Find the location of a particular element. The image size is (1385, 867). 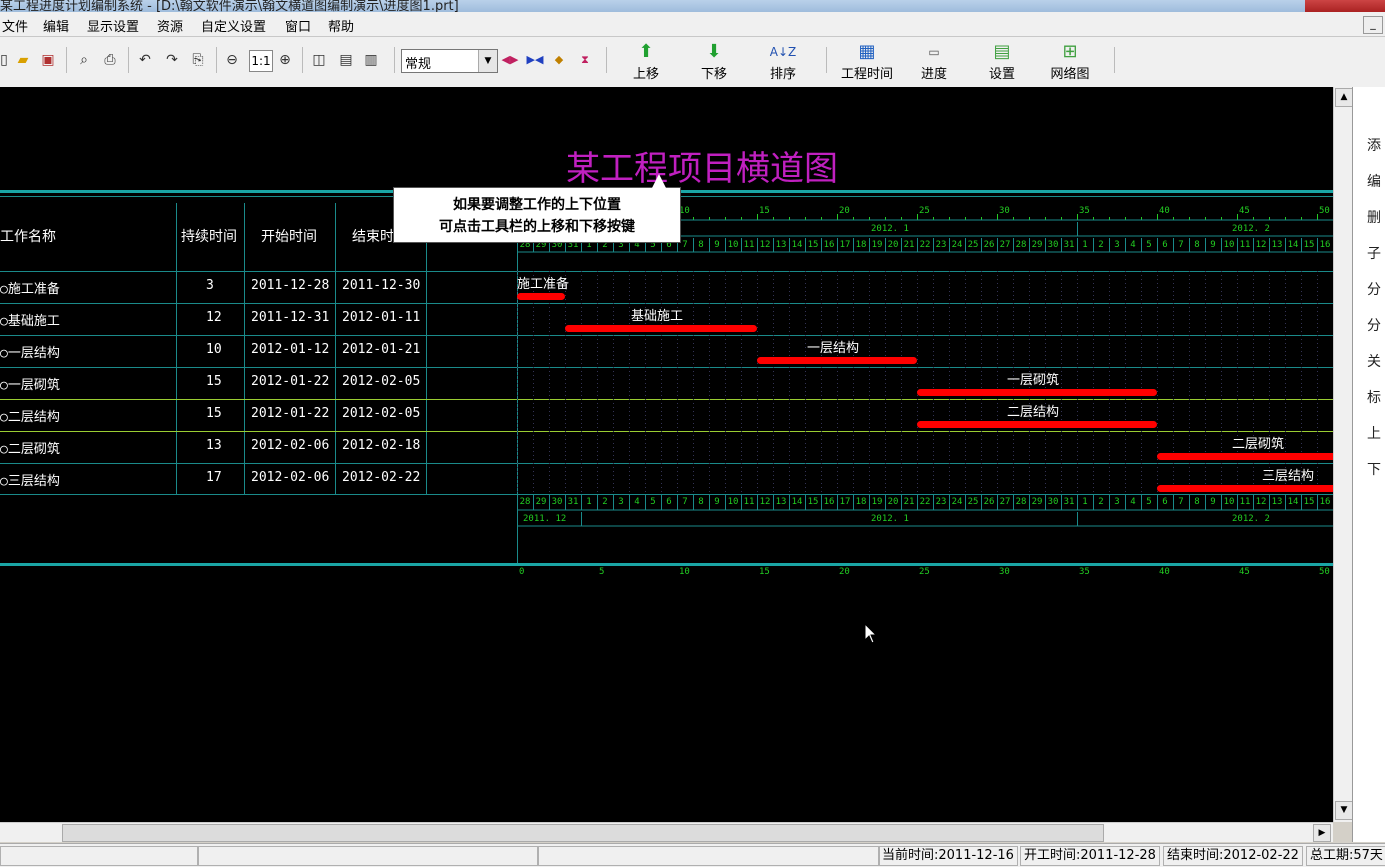

network-diagram-button: ⊞ 网络图 is located at coordinates (1070, 63).